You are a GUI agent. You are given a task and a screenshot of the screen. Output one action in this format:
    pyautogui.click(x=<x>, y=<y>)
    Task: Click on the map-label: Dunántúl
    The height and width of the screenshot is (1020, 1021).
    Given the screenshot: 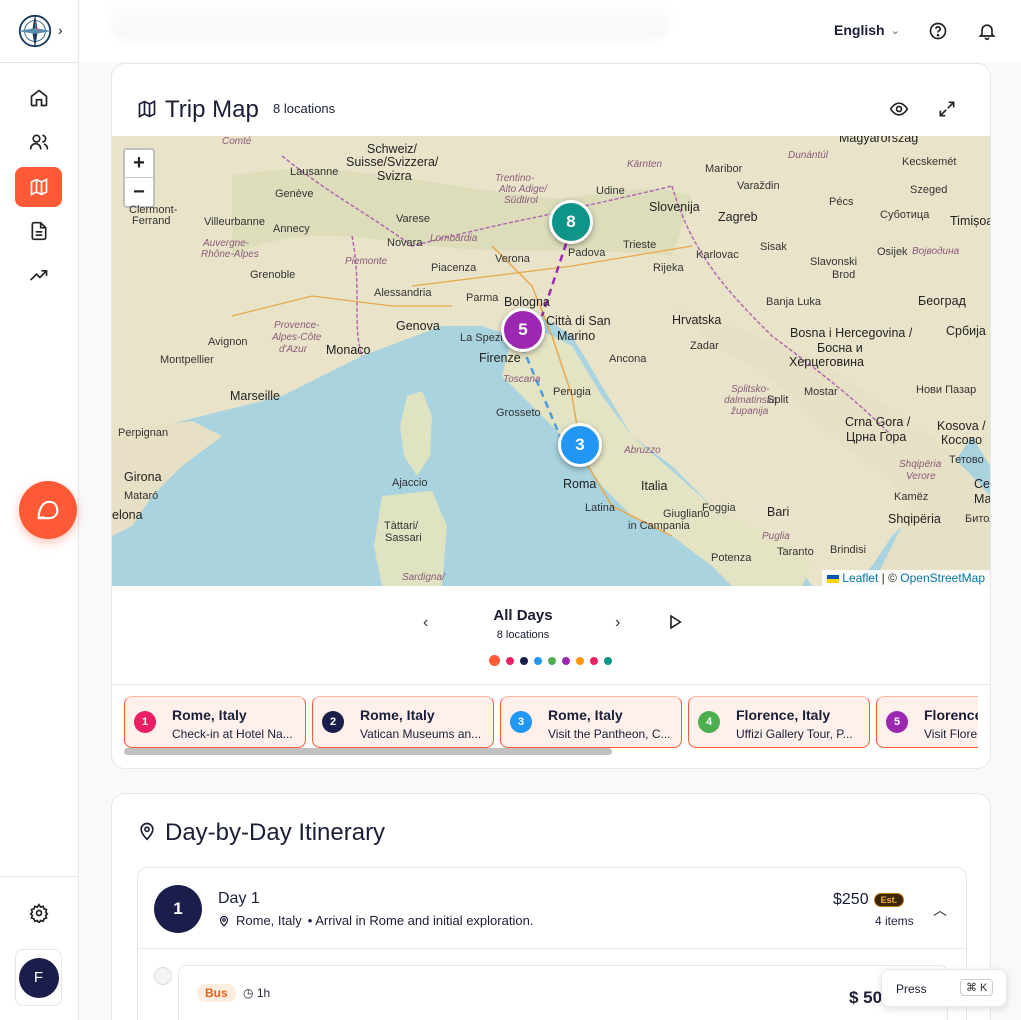 What is the action you would take?
    pyautogui.click(x=808, y=155)
    